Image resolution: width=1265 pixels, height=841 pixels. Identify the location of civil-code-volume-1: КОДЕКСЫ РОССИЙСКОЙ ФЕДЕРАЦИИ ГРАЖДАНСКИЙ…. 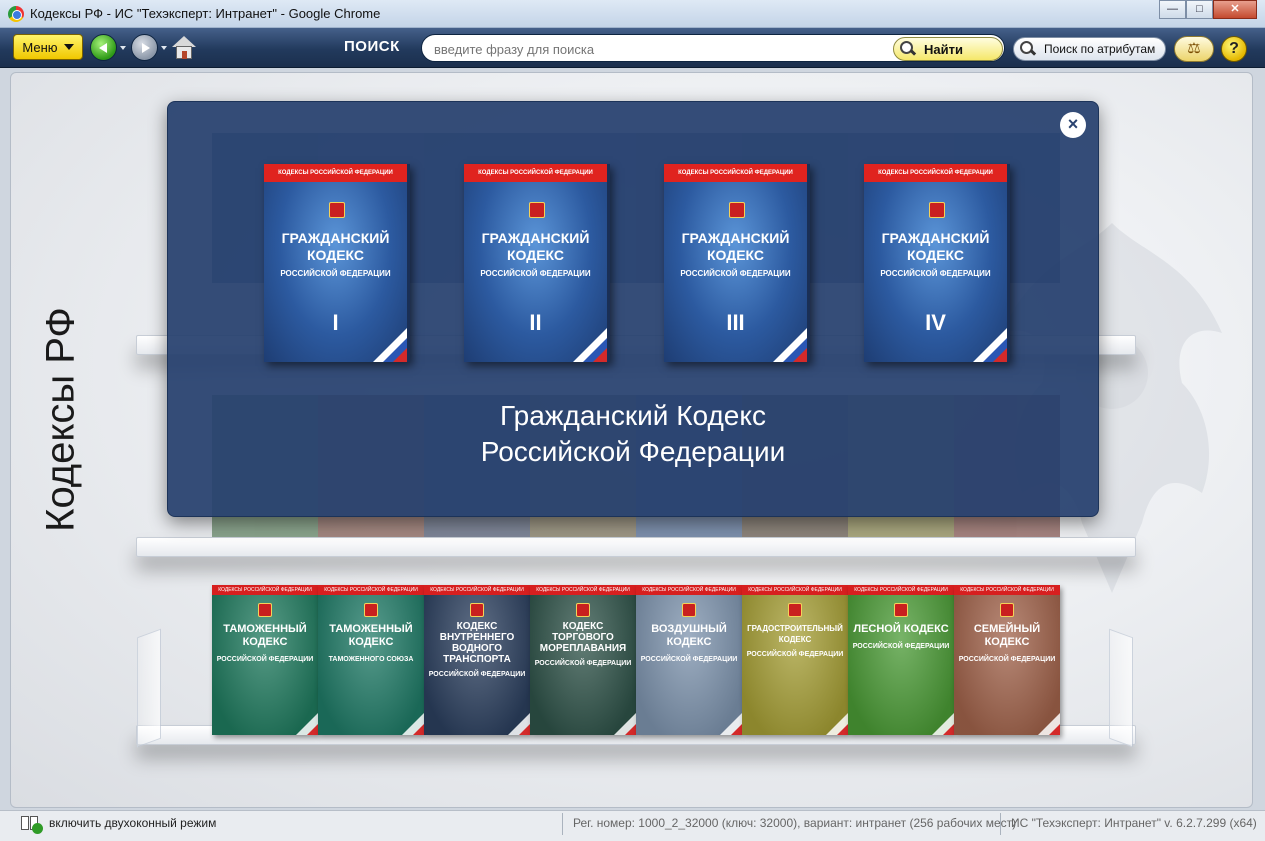
(337, 263).